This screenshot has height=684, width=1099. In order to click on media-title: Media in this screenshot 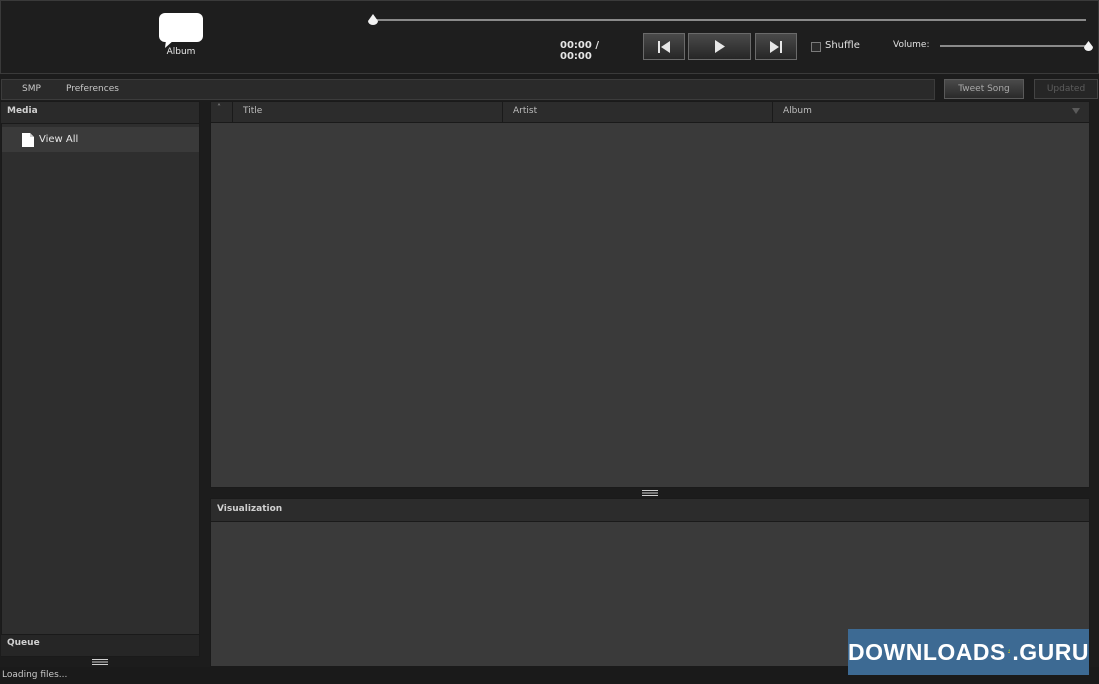, I will do `click(22, 111)`.